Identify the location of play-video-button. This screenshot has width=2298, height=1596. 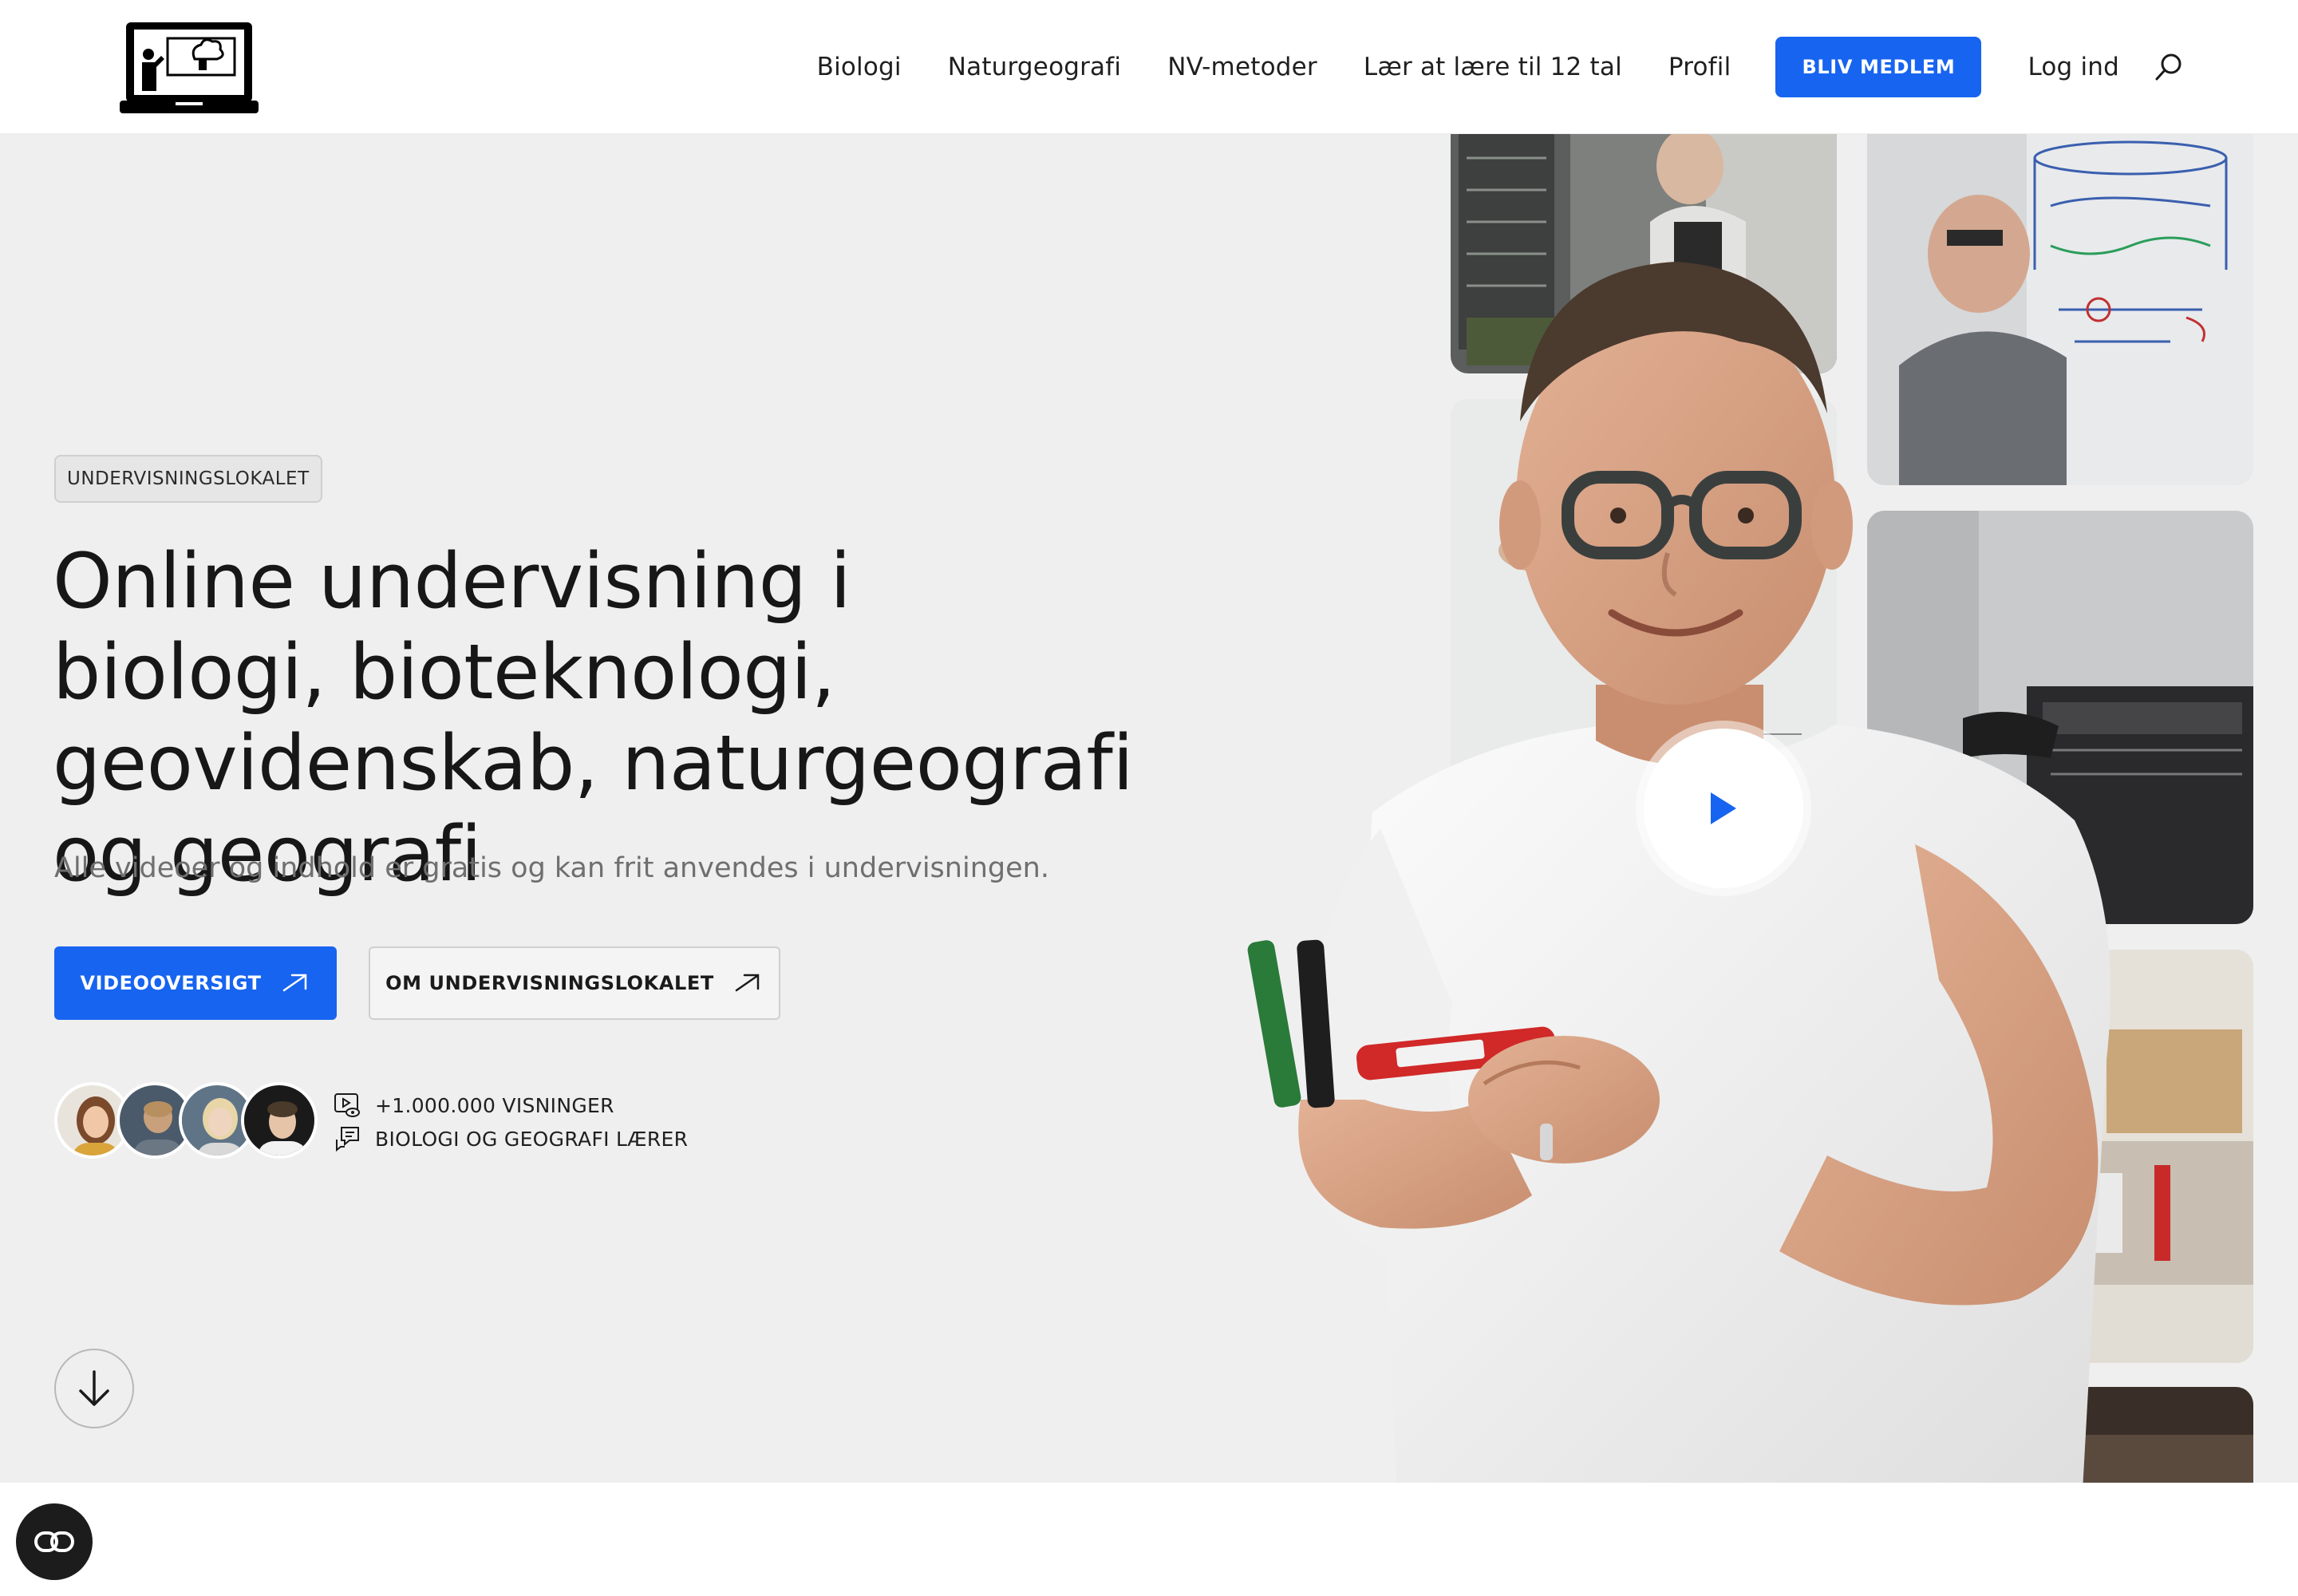
(1723, 808).